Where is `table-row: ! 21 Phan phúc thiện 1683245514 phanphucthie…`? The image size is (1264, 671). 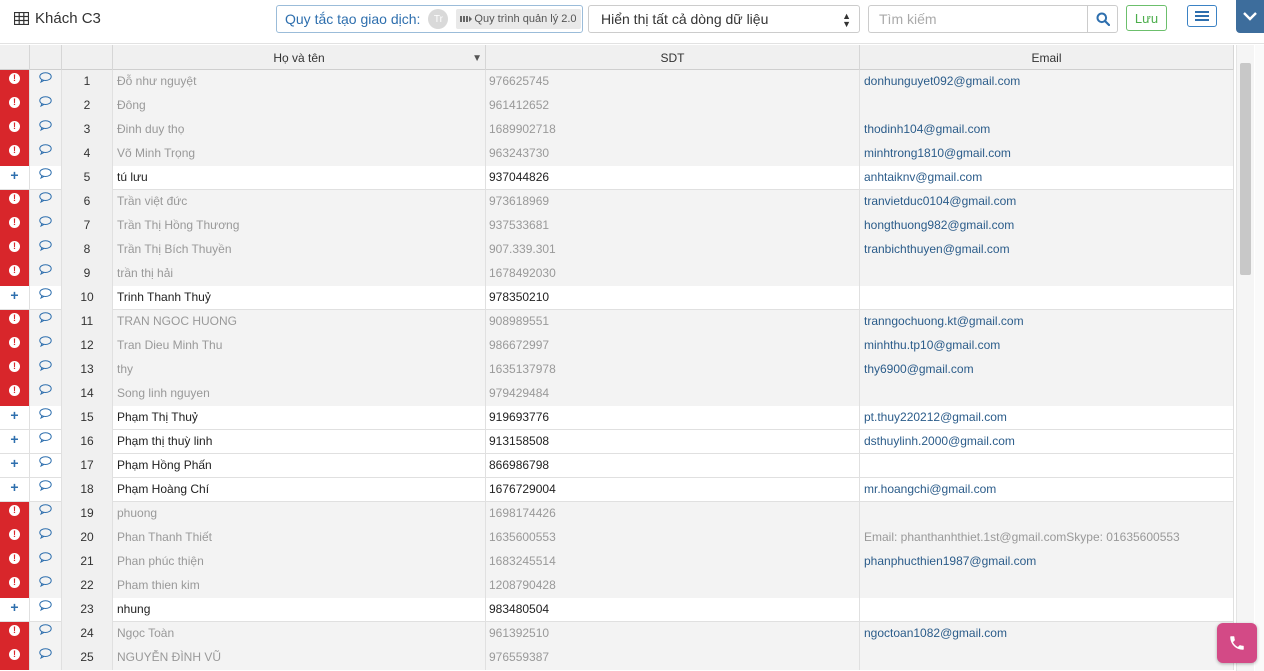
table-row: ! 21 Phan phúc thiện 1683245514 phanphucthie… is located at coordinates (617, 562).